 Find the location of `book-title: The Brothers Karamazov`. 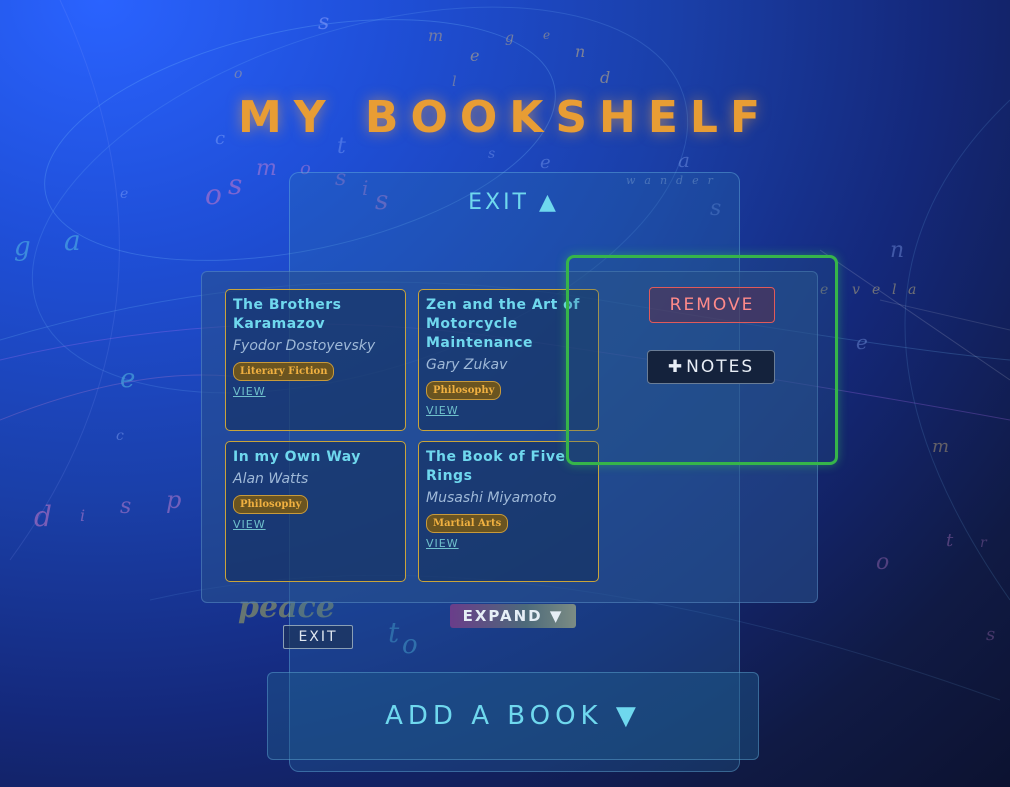

book-title: The Brothers Karamazov is located at coordinates (287, 314).